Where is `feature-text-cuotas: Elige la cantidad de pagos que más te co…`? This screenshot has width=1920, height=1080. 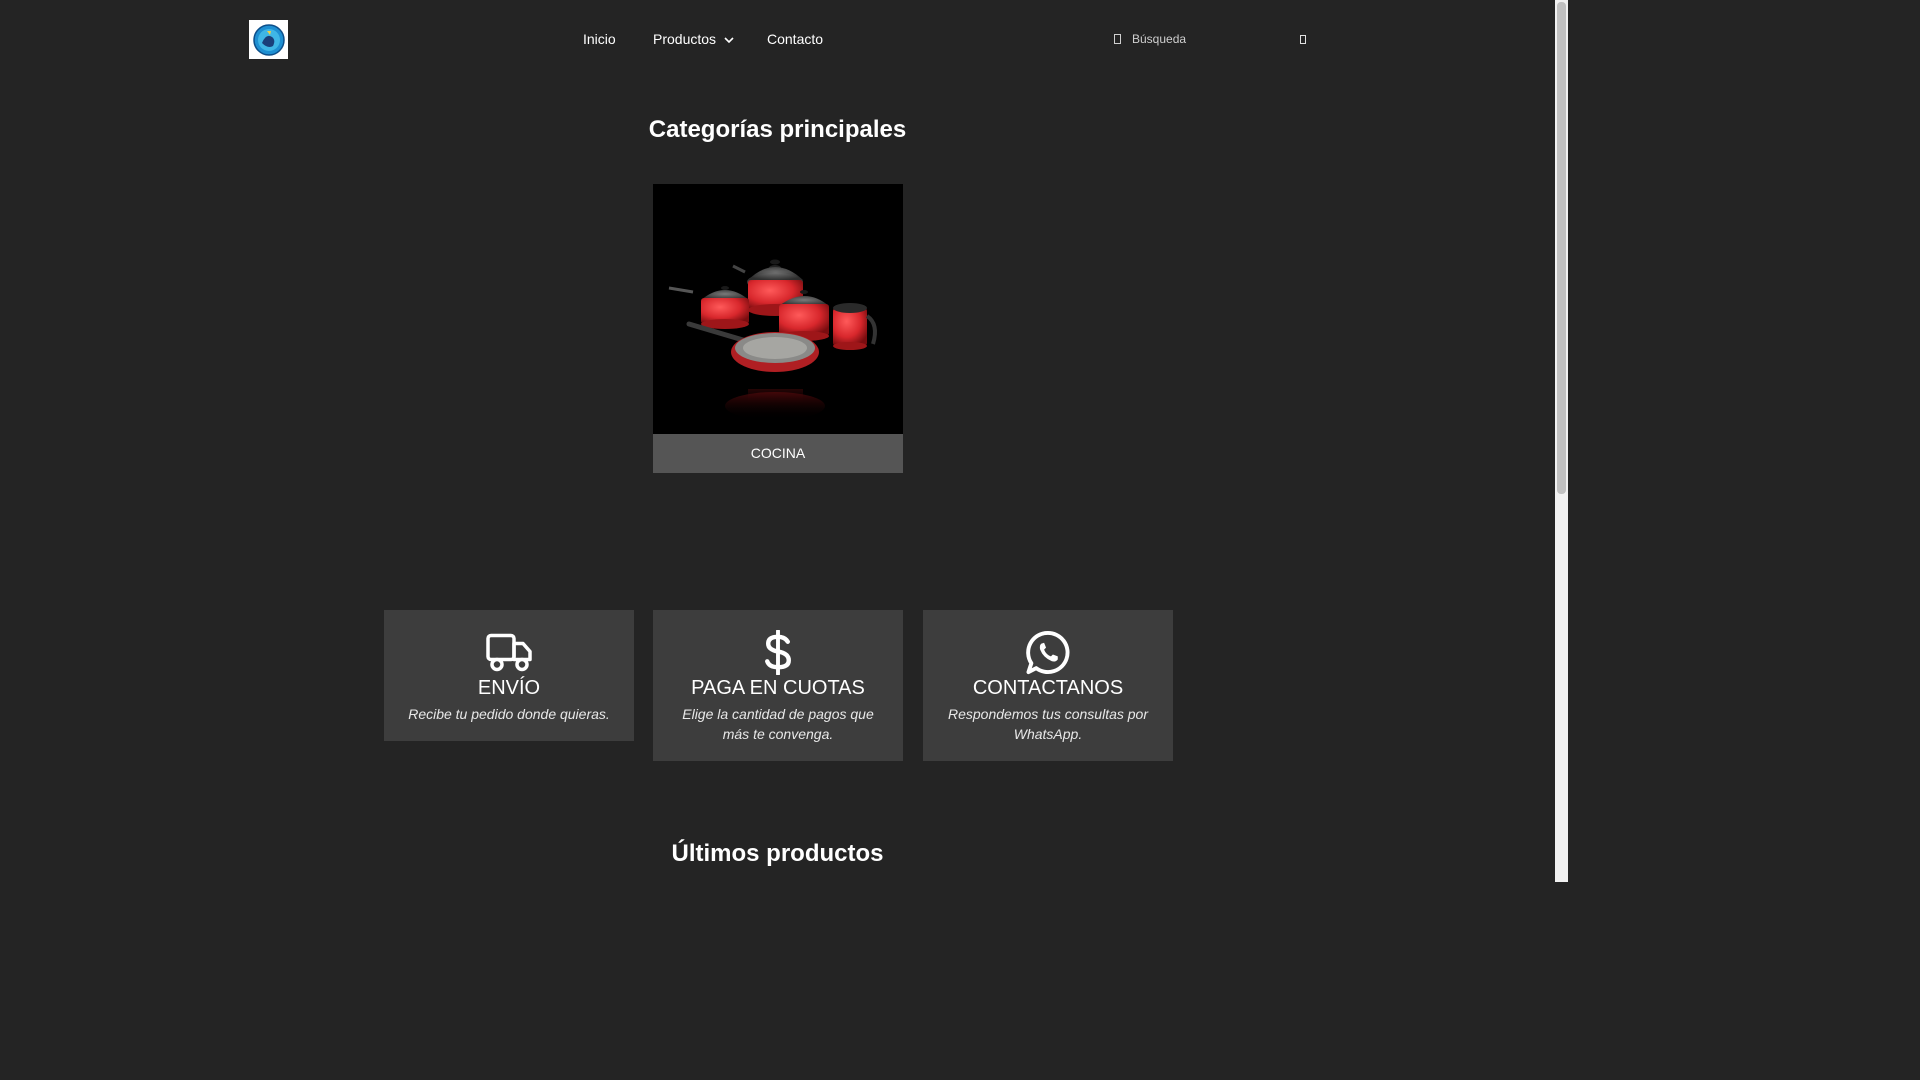
feature-text-cuotas: Elige la cantidad de pagos que más te co… is located at coordinates (778, 724).